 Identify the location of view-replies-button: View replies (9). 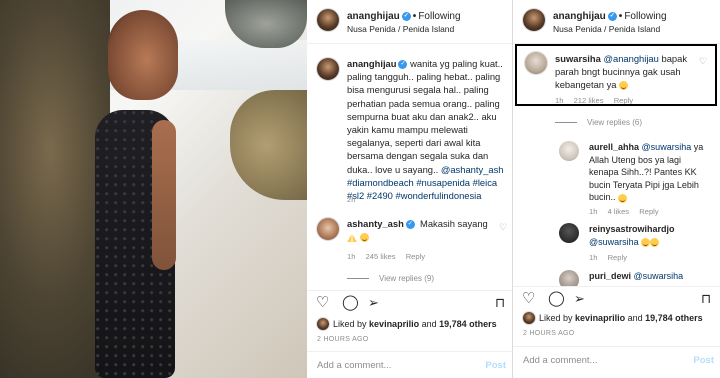
(390, 278).